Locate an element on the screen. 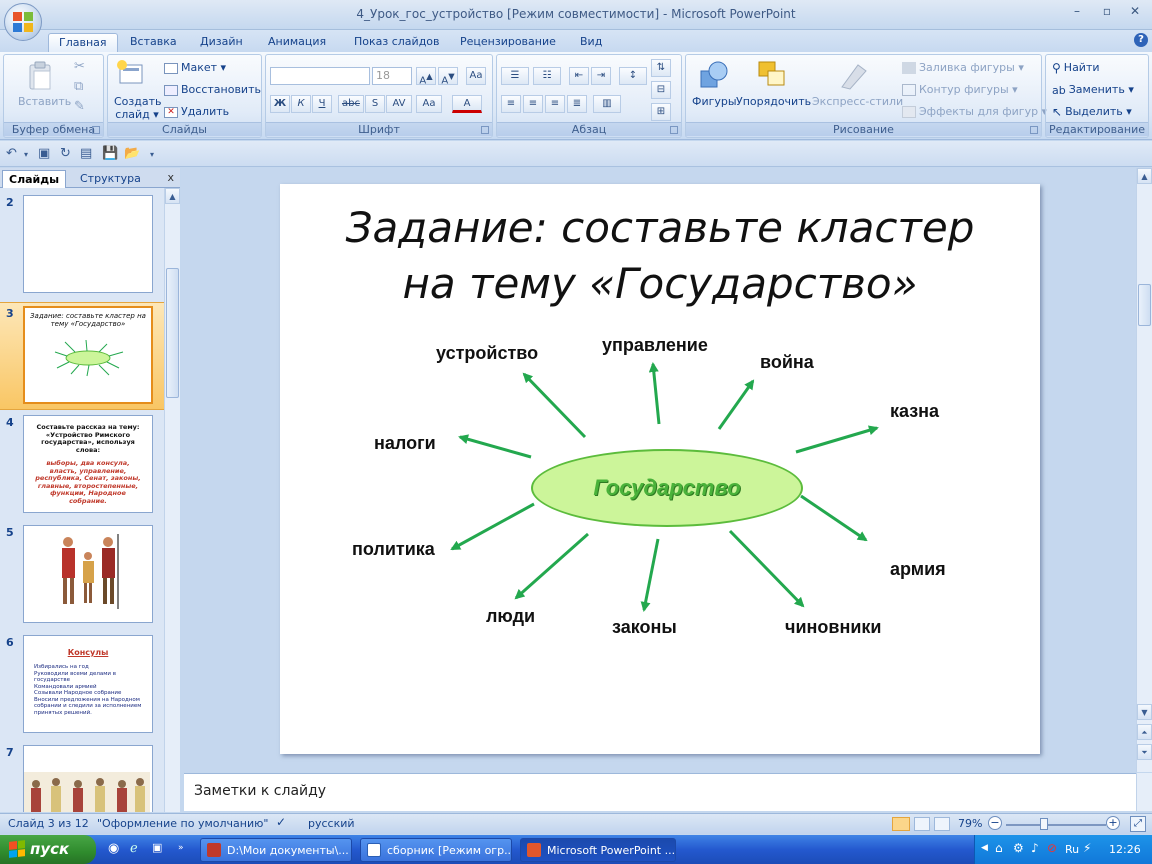 The width and height of the screenshot is (1152, 864). next-slide-icon: ⏷ is located at coordinates (1144, 752).